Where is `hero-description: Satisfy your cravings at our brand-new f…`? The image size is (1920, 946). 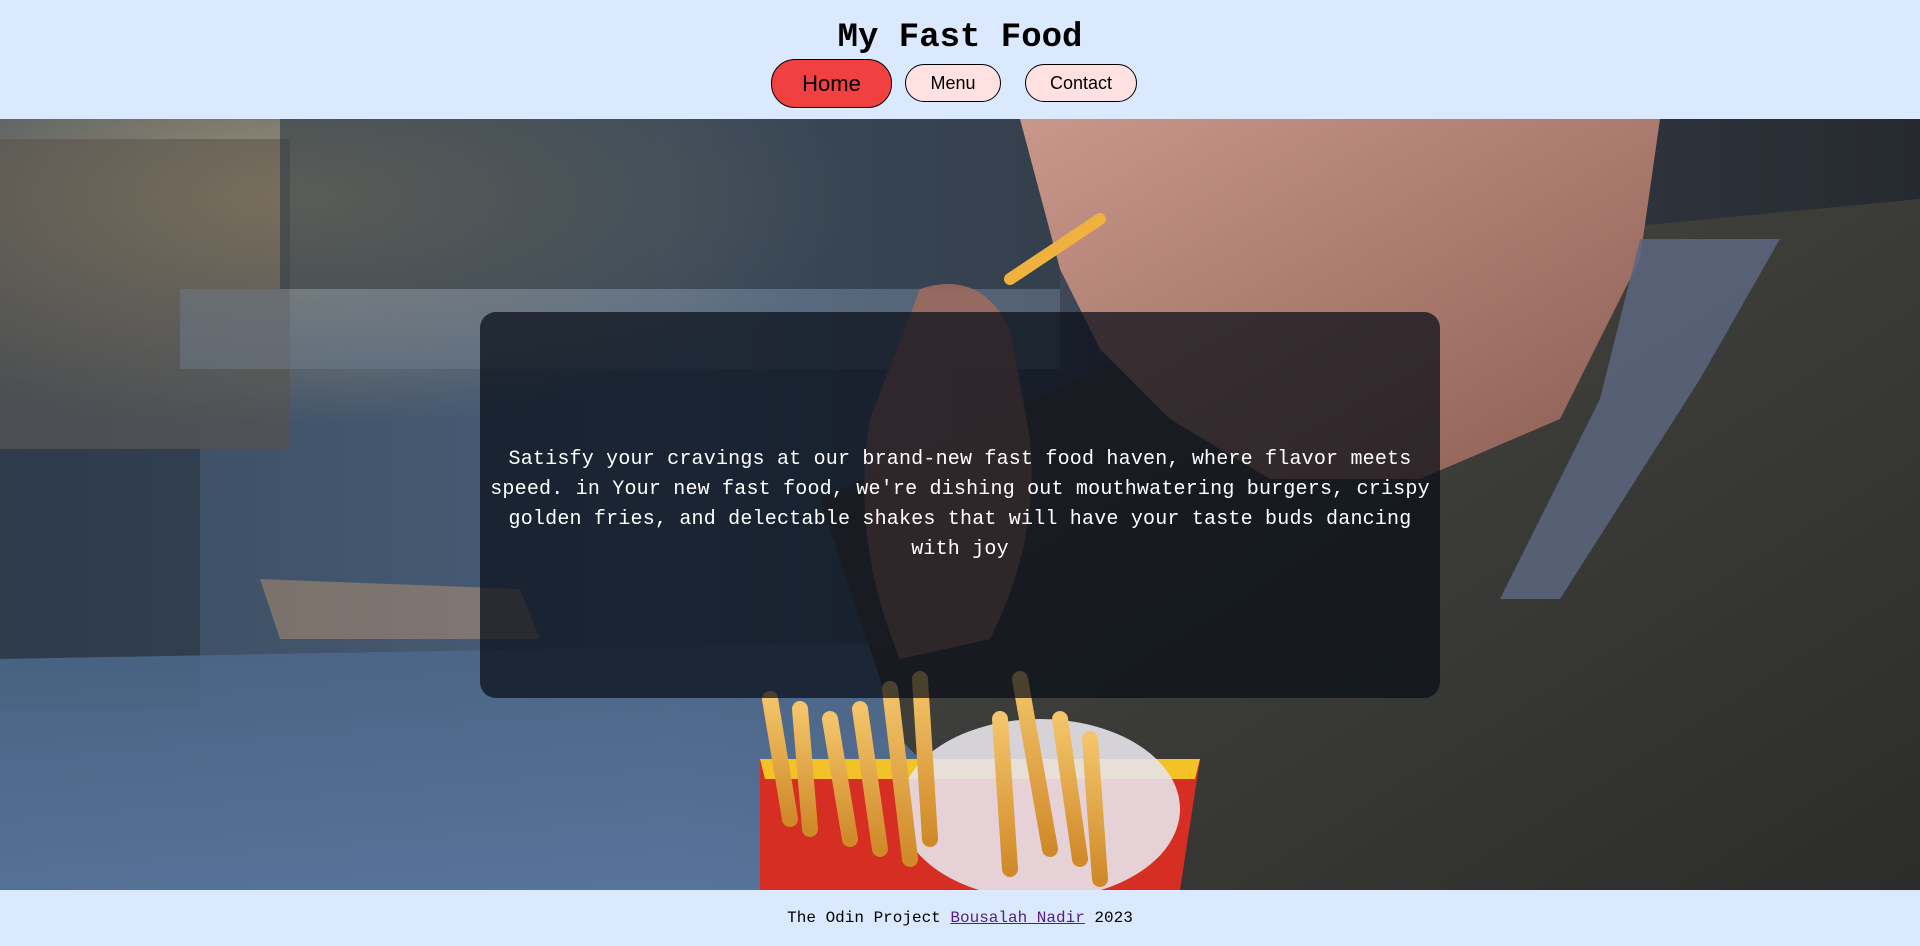 hero-description: Satisfy your cravings at our brand-new f… is located at coordinates (960, 504).